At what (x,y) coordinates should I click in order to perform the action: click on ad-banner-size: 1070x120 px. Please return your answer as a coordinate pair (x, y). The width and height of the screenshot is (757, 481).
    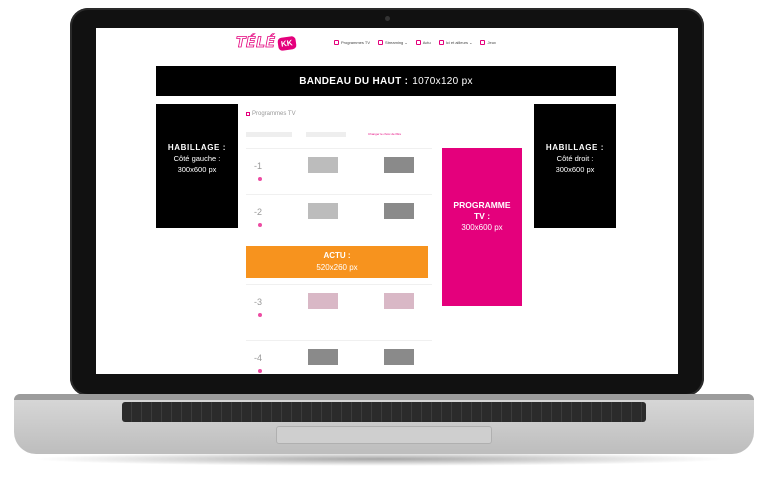
    Looking at the image, I should click on (442, 81).